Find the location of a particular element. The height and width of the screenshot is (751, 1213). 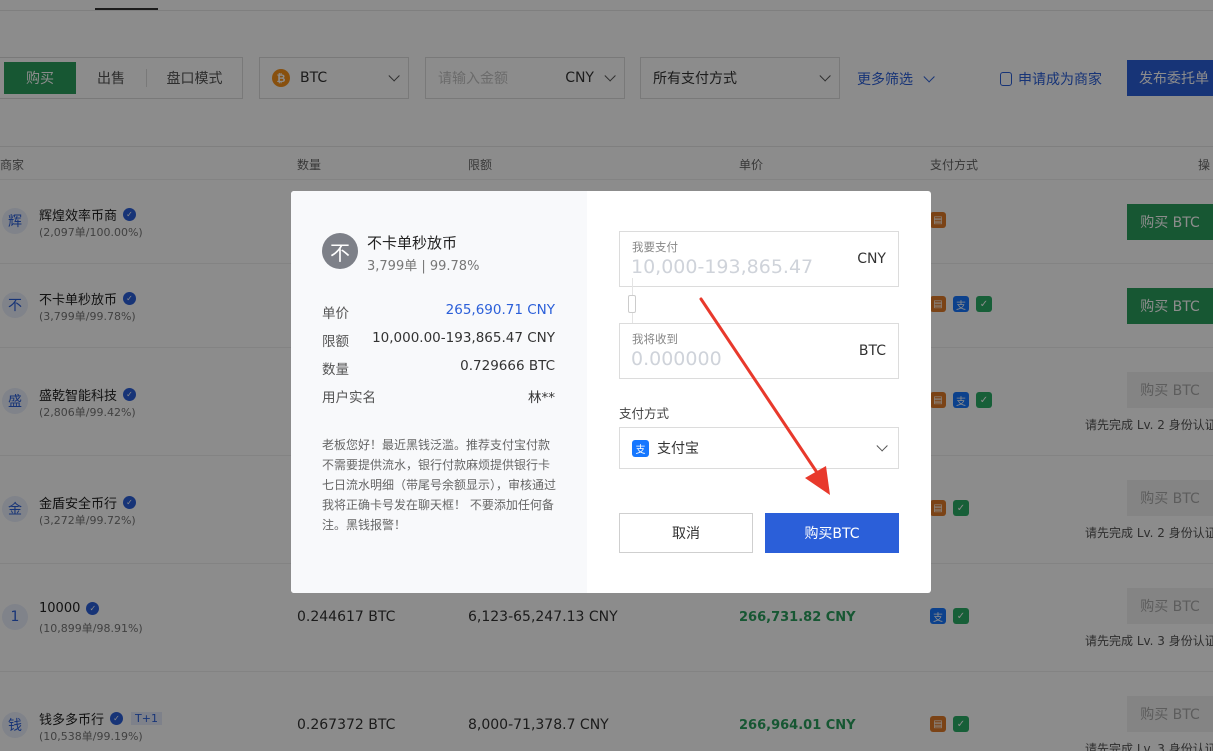

pay-amount-input: 10,000-193,865.47 is located at coordinates (722, 267).